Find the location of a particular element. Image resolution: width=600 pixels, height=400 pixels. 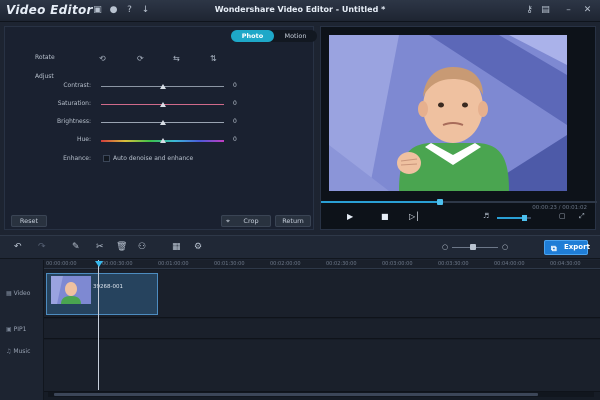

clip-thumbnail-image is located at coordinates (71, 290).